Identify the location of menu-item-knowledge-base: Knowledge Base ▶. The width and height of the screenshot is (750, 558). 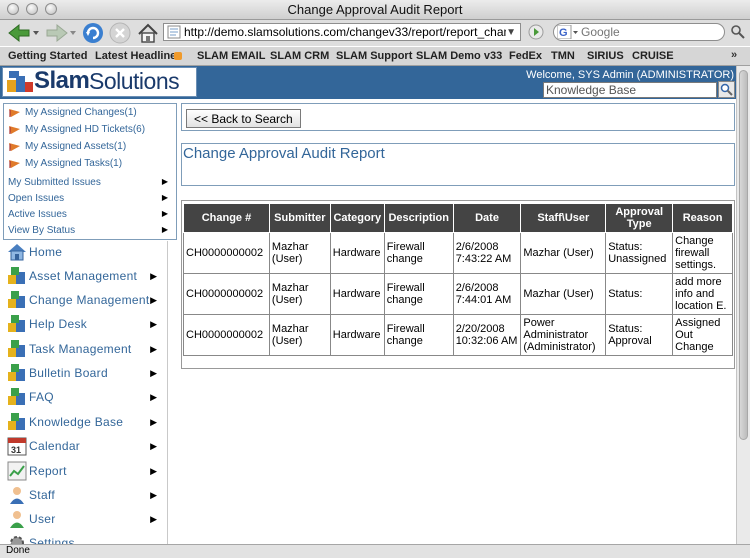
(83, 422).